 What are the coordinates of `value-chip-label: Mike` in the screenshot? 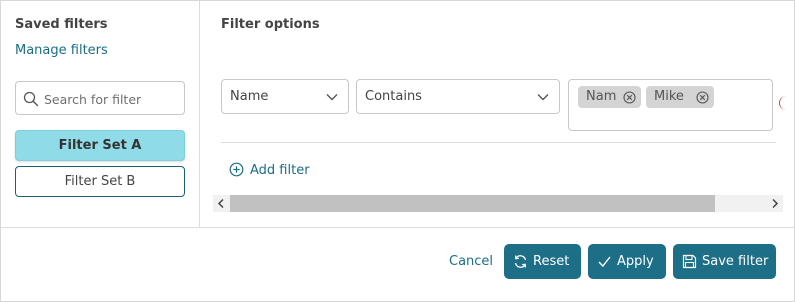 It's located at (669, 96).